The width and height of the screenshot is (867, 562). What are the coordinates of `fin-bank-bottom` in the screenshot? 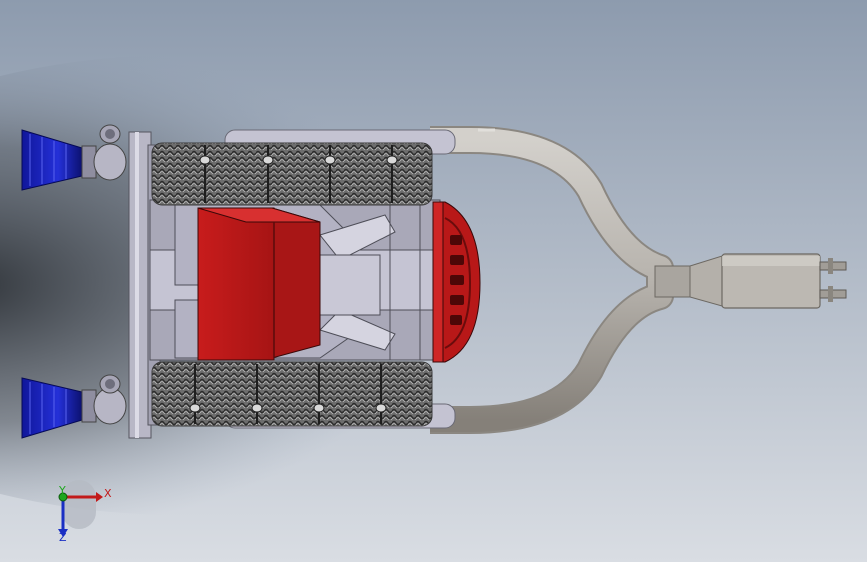 It's located at (292, 394).